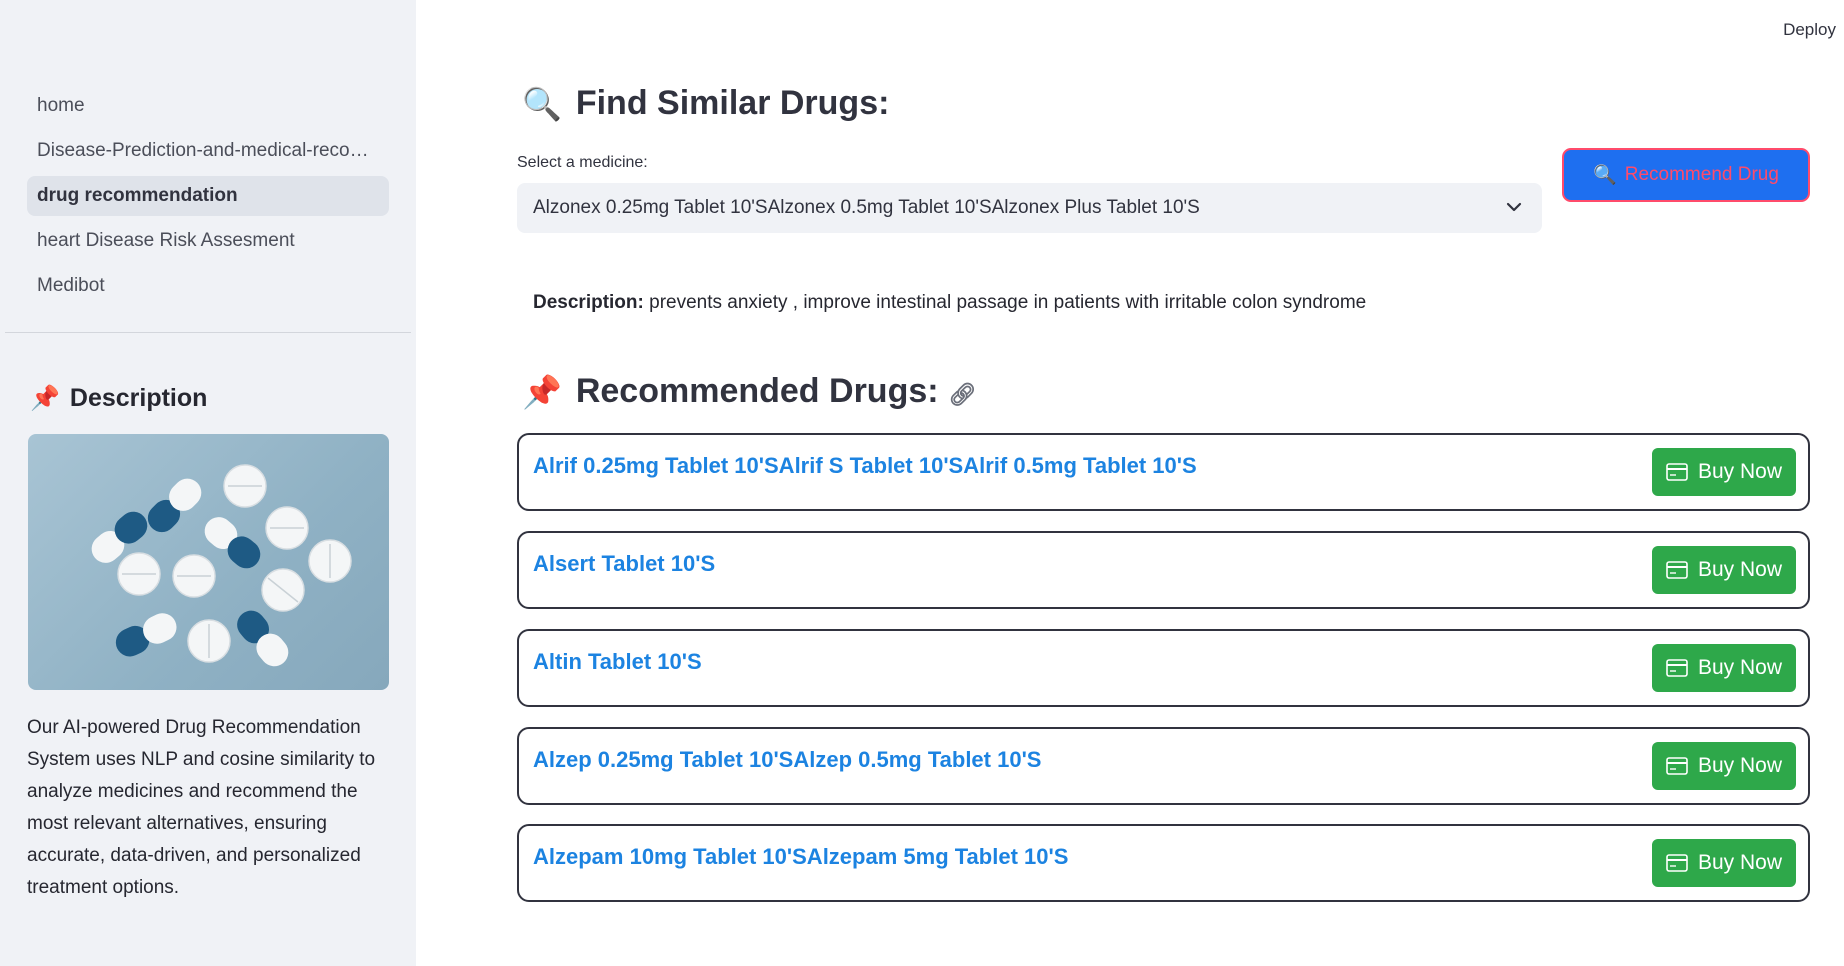 The height and width of the screenshot is (966, 1844). What do you see at coordinates (963, 395) in the screenshot?
I see `anchor-link-icon: 🔗︎` at bounding box center [963, 395].